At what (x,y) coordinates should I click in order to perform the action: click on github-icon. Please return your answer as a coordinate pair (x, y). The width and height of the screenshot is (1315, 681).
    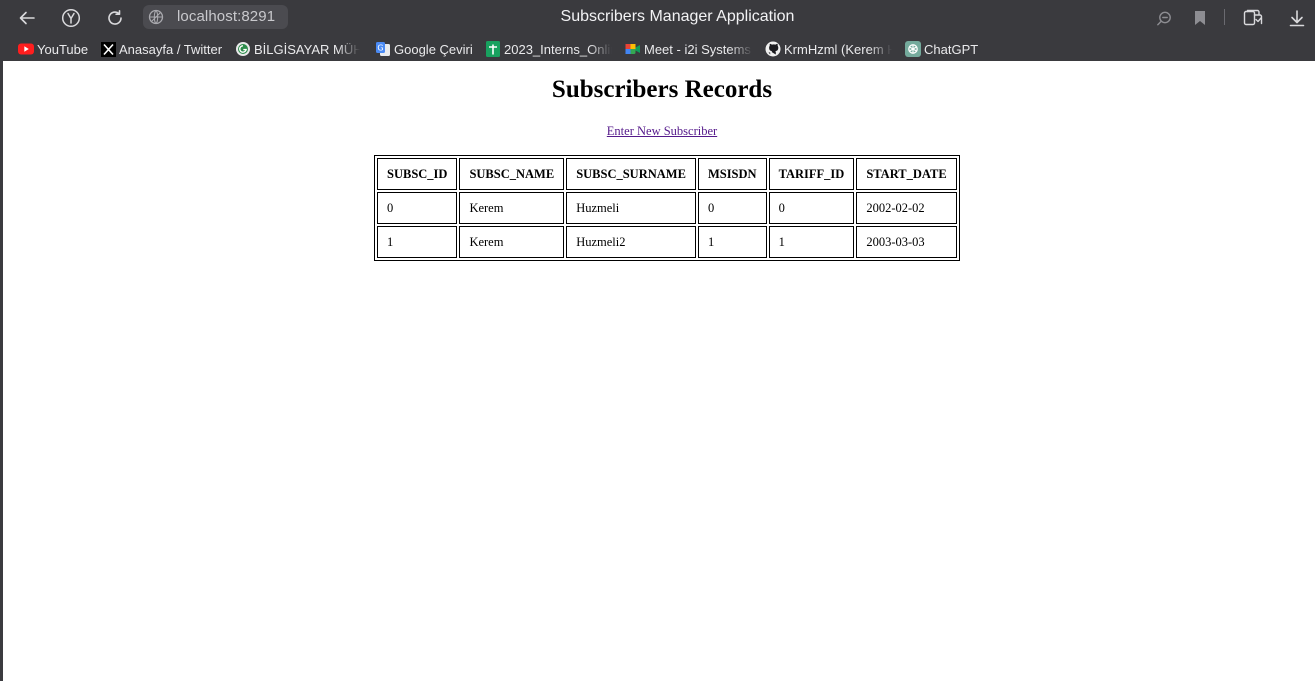
    Looking at the image, I should click on (773, 49).